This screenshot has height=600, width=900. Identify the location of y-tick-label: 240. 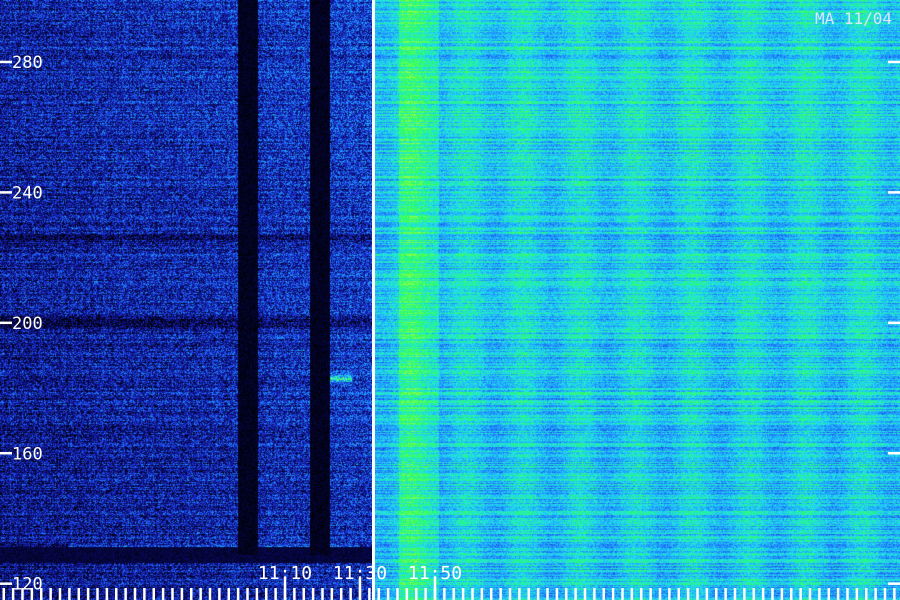
(27, 193).